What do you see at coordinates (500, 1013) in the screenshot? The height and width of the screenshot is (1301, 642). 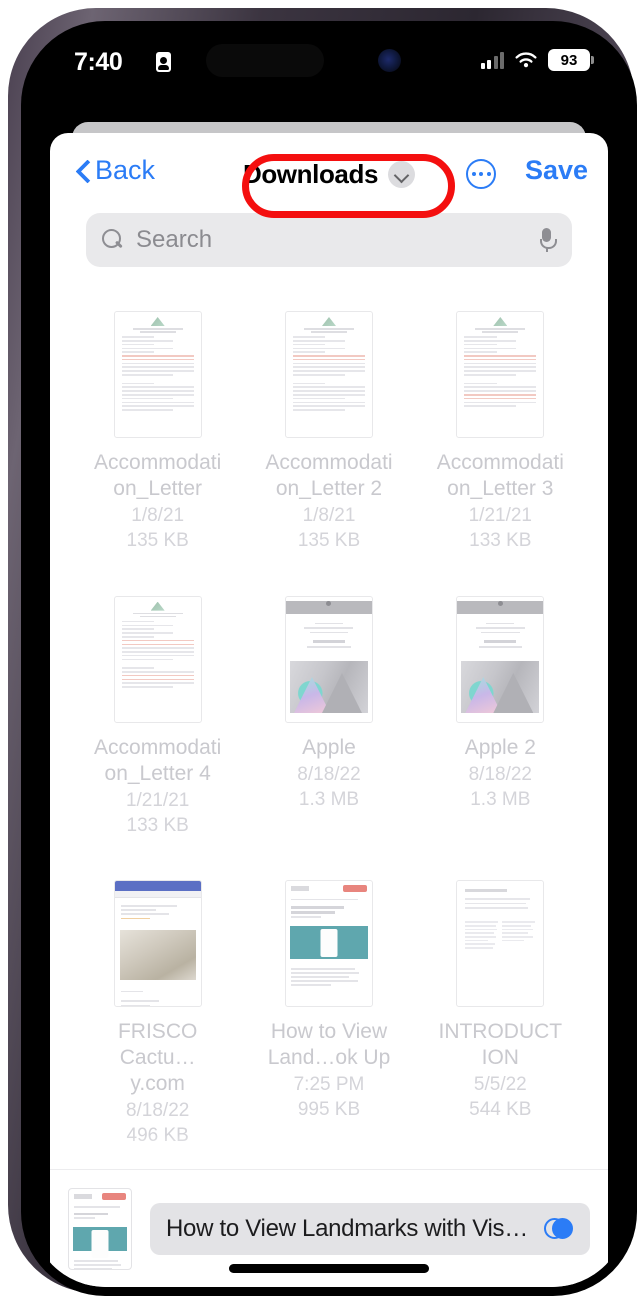 I see `file-item: INTRODUCTION 5/5/22 544 KB` at bounding box center [500, 1013].